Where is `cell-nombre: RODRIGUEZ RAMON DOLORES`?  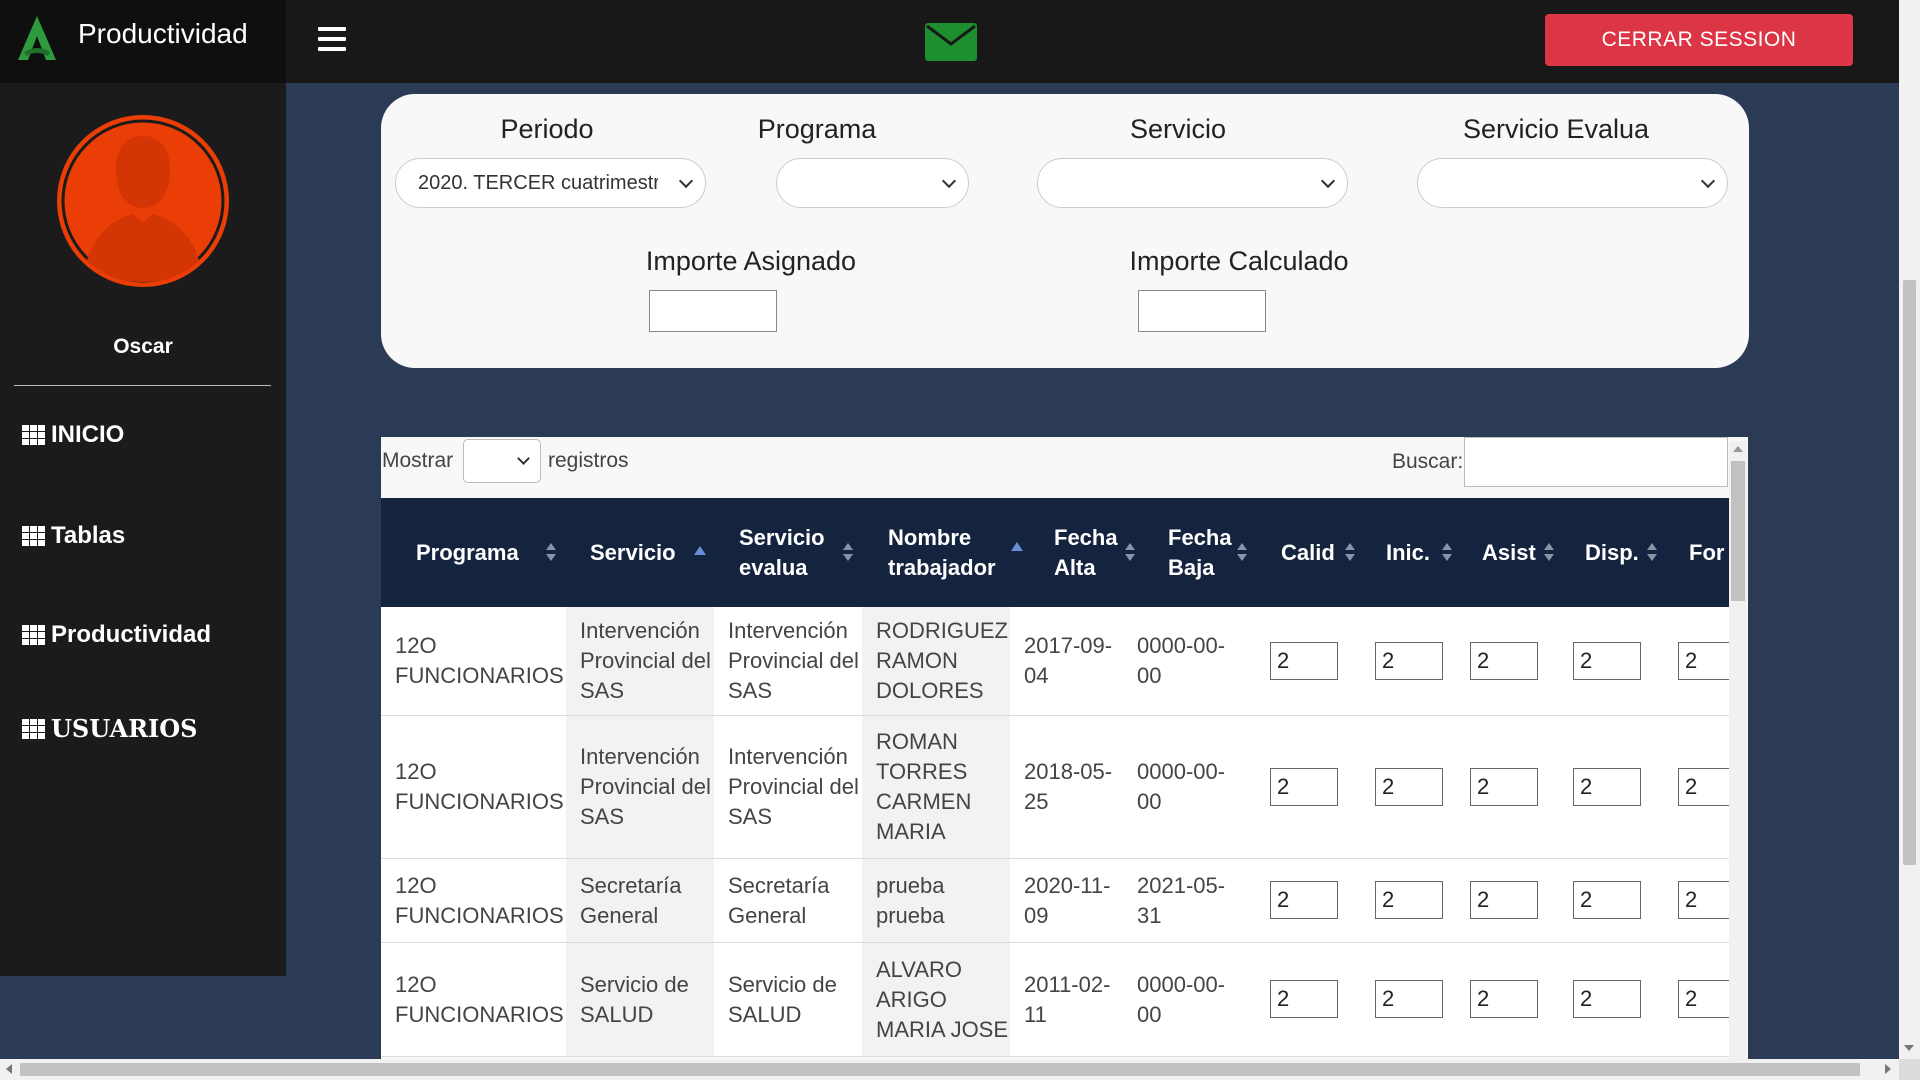
cell-nombre: RODRIGUEZ RAMON DOLORES is located at coordinates (936, 661).